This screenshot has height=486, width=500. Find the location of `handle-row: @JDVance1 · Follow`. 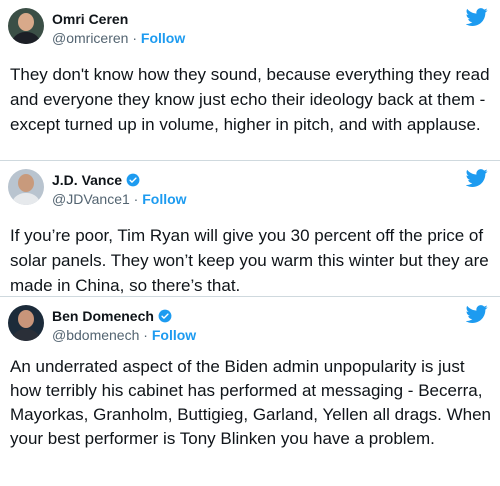

handle-row: @JDVance1 · Follow is located at coordinates (119, 199).